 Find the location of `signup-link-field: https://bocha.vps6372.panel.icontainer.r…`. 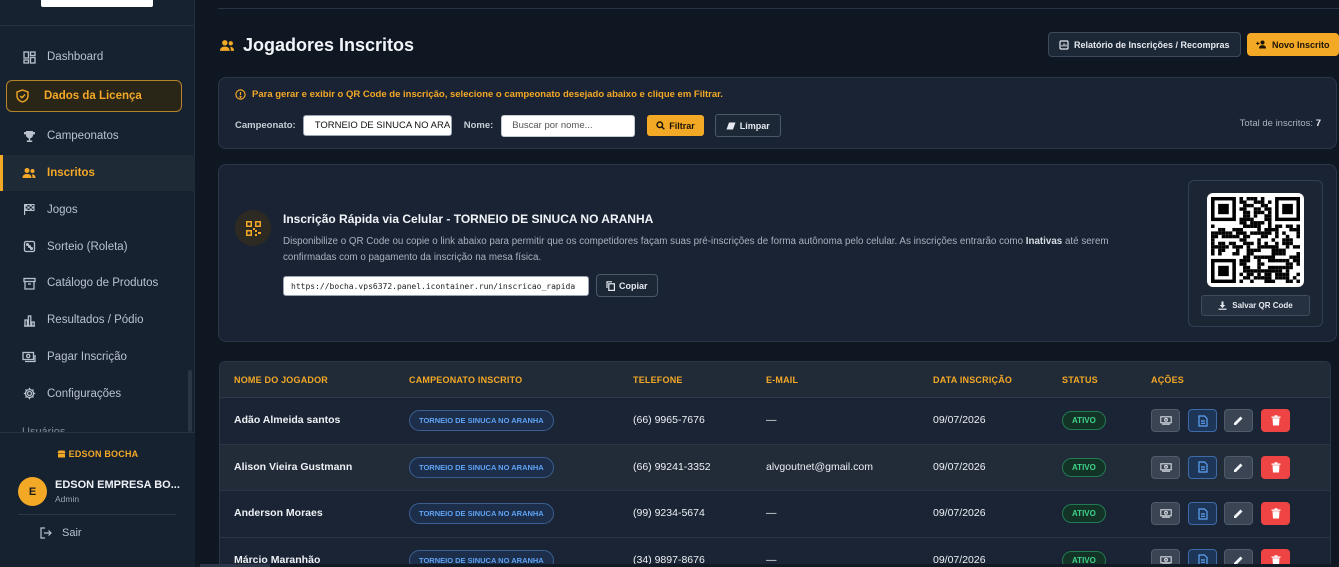

signup-link-field: https://bocha.vps6372.panel.icontainer.r… is located at coordinates (436, 286).